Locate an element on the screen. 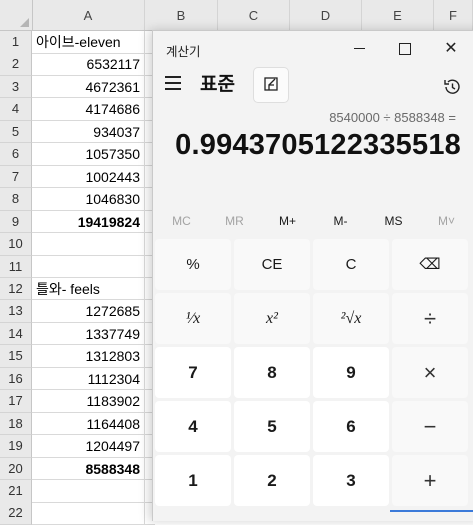  cell-a6: 1057350 is located at coordinates (88, 154).